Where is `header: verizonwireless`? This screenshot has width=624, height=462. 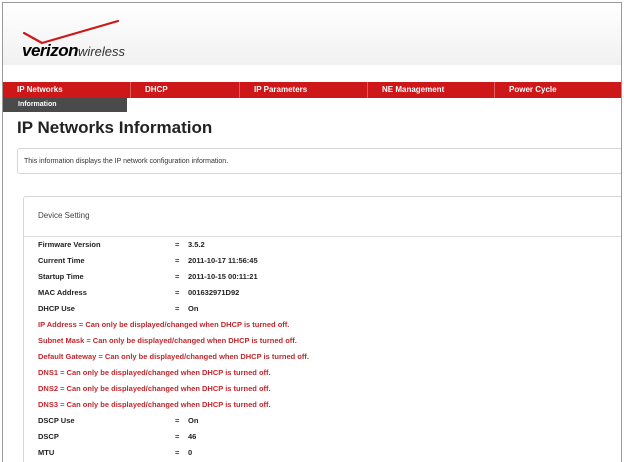
header: verizonwireless is located at coordinates (312, 34).